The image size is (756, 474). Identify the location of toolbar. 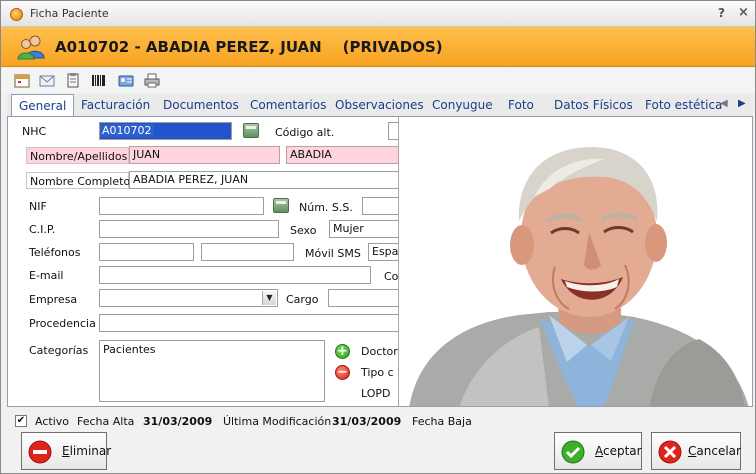
(378, 80).